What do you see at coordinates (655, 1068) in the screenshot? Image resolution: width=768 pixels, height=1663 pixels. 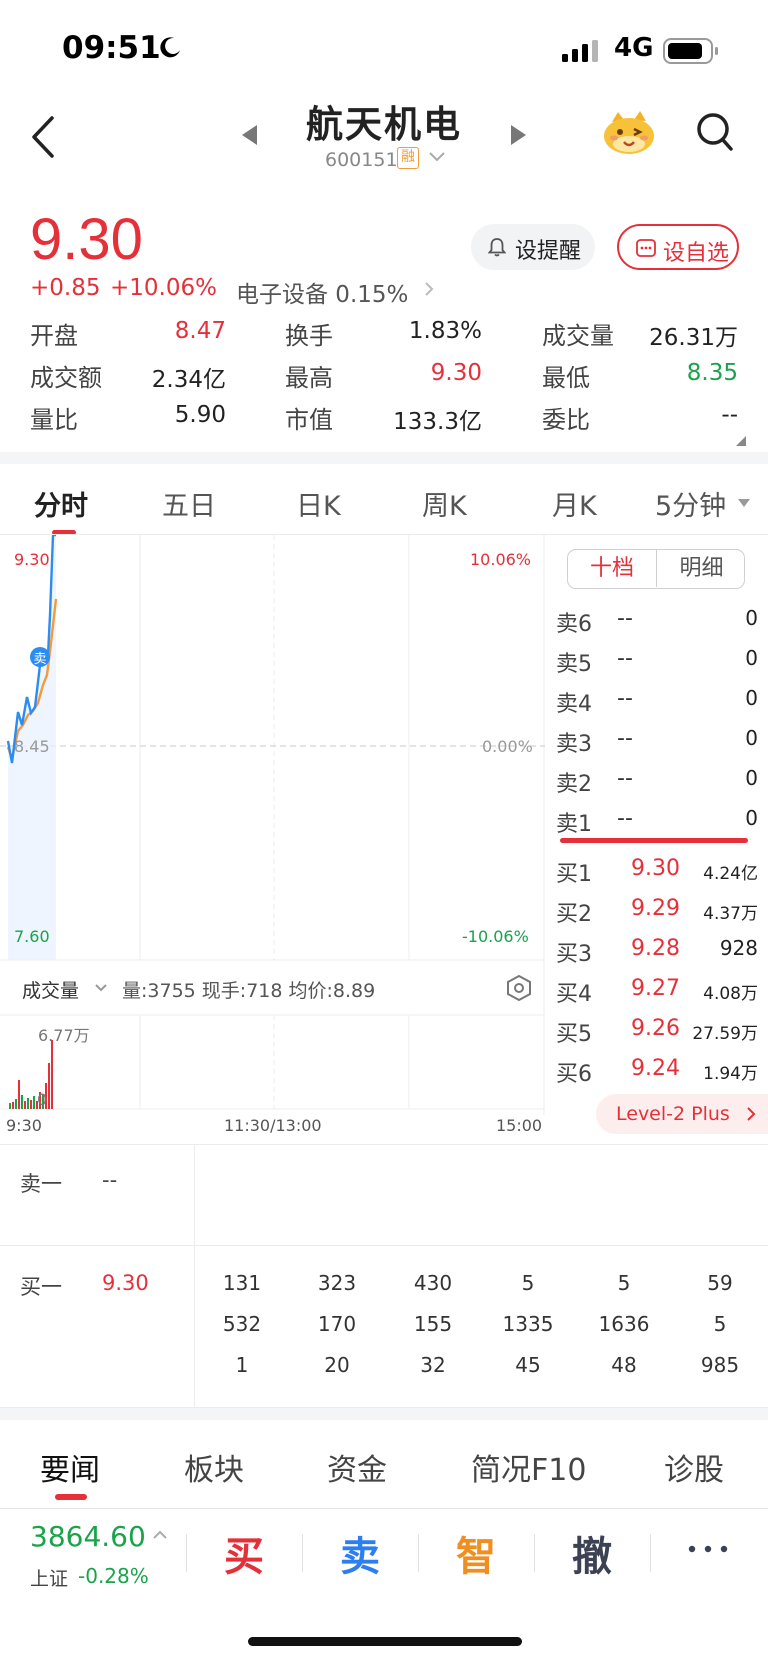 I see `bid-price: 9.24` at bounding box center [655, 1068].